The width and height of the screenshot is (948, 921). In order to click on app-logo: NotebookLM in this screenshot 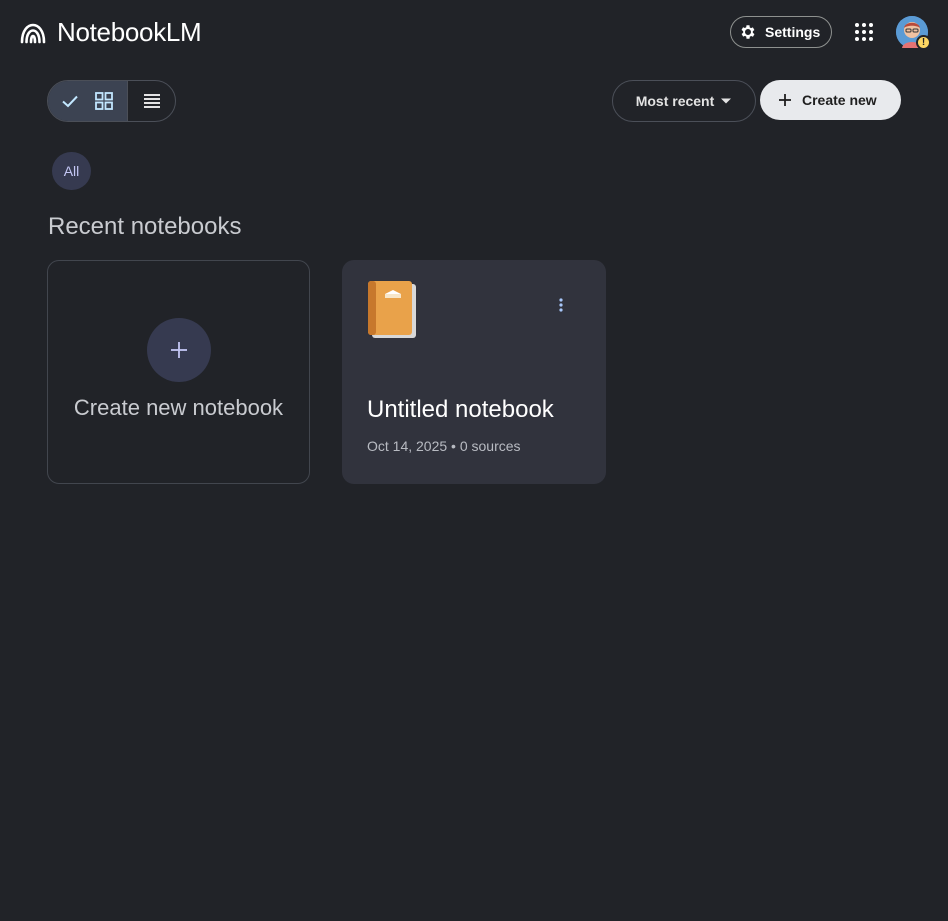, I will do `click(110, 32)`.